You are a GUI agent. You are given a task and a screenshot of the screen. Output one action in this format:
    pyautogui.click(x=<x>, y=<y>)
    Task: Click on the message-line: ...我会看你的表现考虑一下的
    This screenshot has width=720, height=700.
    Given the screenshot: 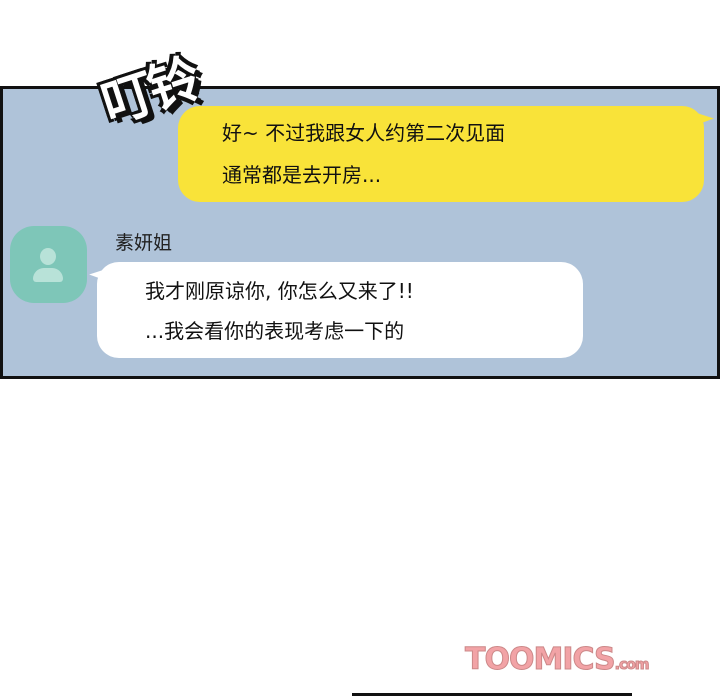 What is the action you would take?
    pyautogui.click(x=275, y=331)
    